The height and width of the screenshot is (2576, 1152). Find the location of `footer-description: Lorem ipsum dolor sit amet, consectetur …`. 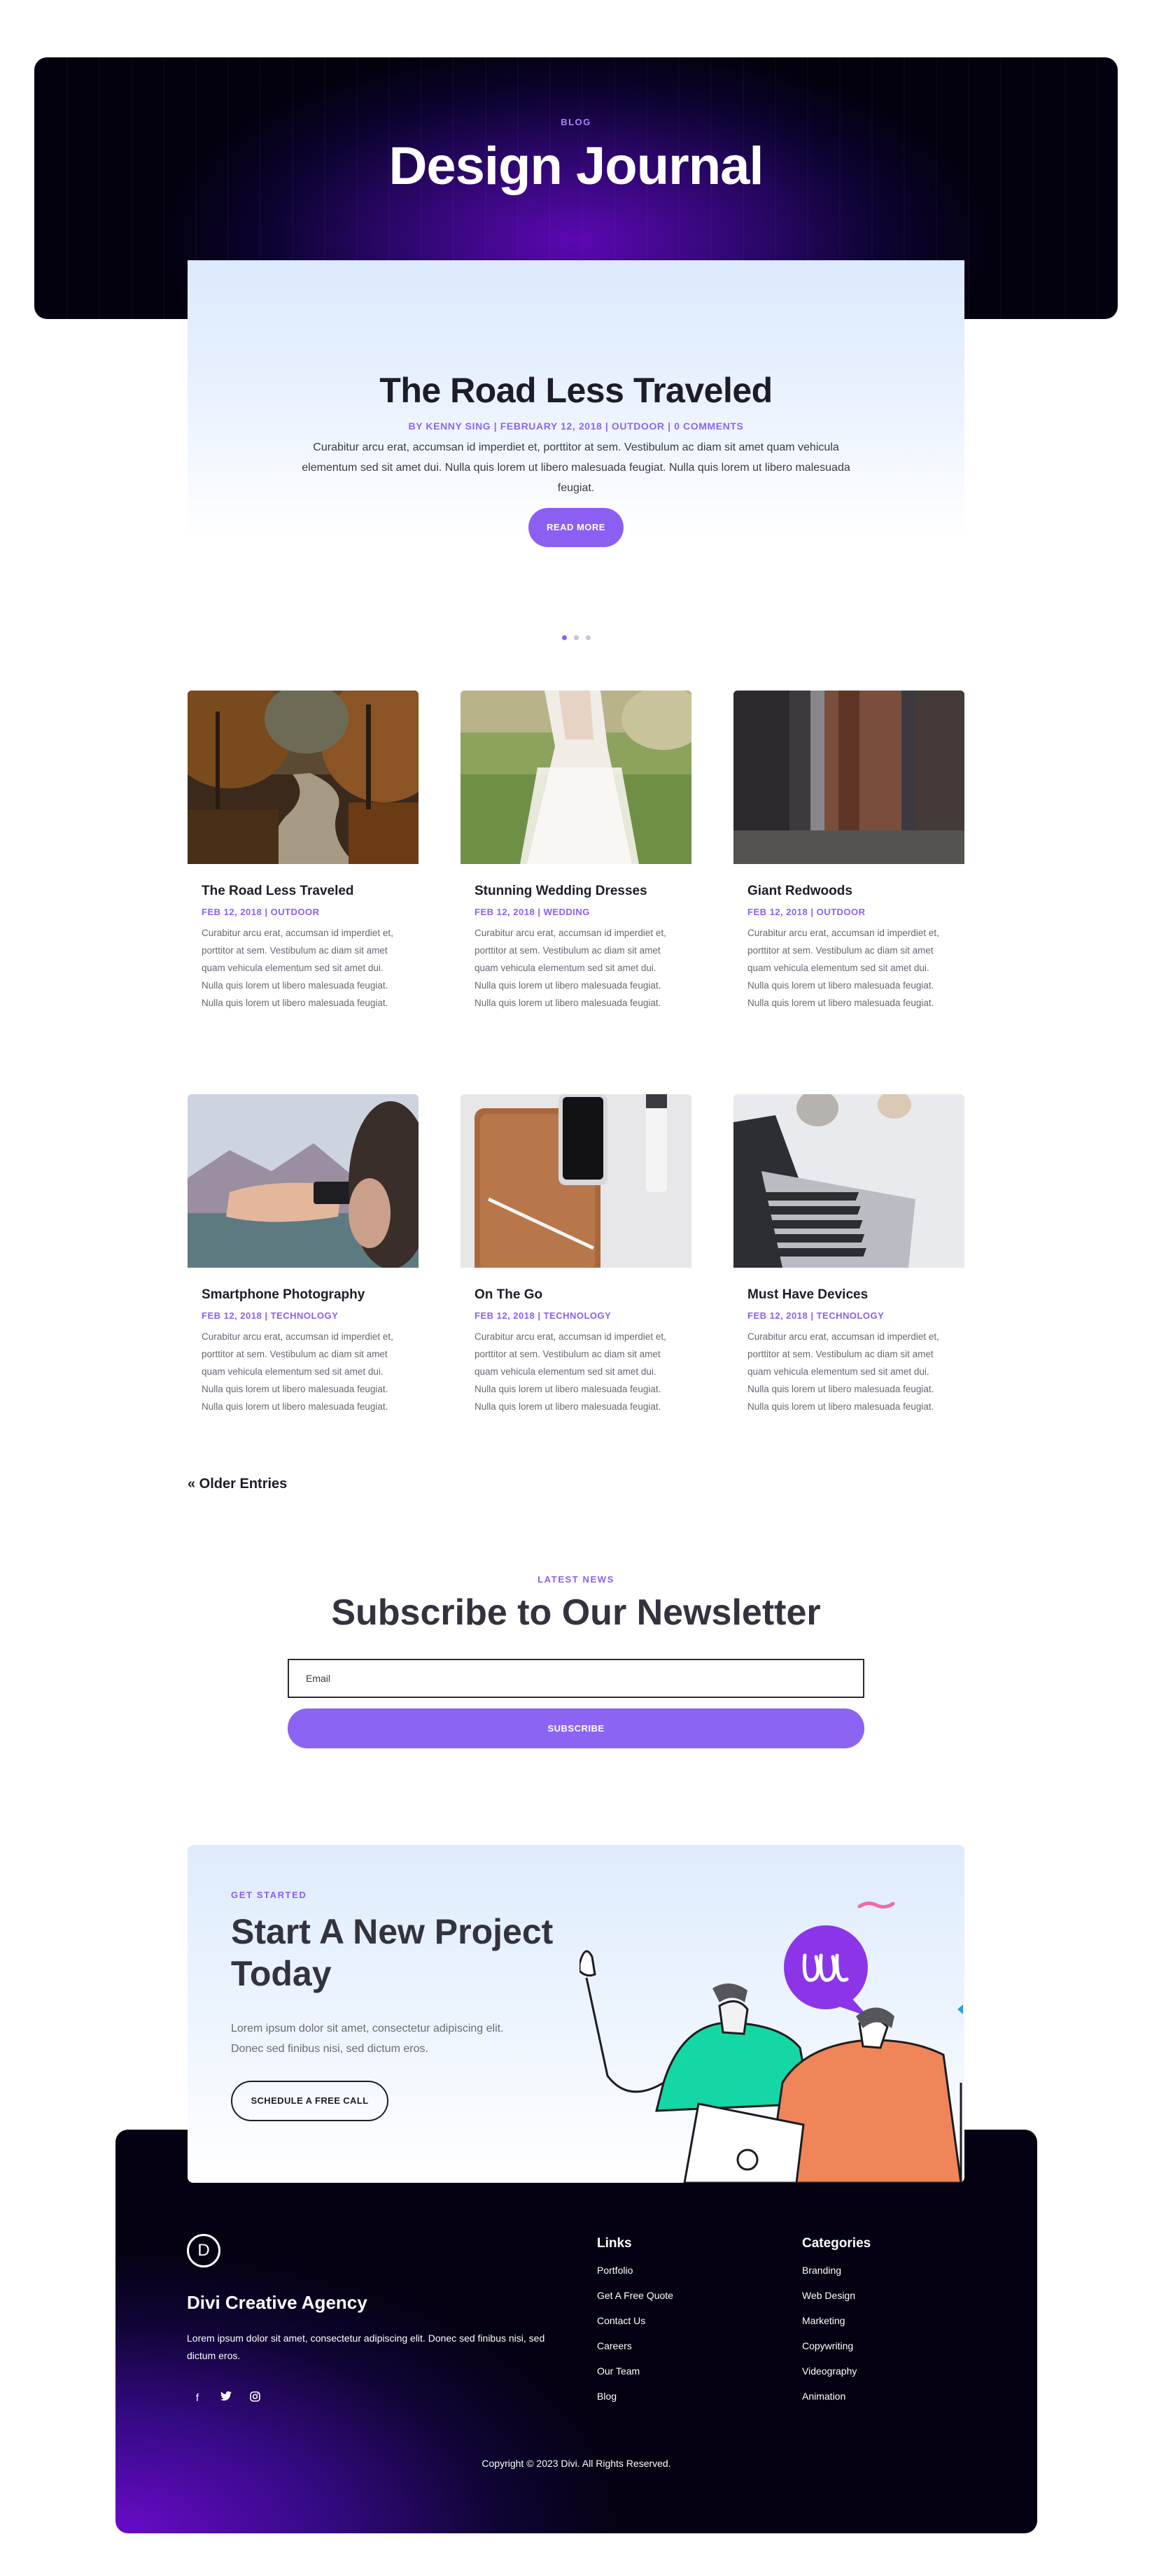

footer-description: Lorem ipsum dolor sit amet, consectetur … is located at coordinates (366, 2347).